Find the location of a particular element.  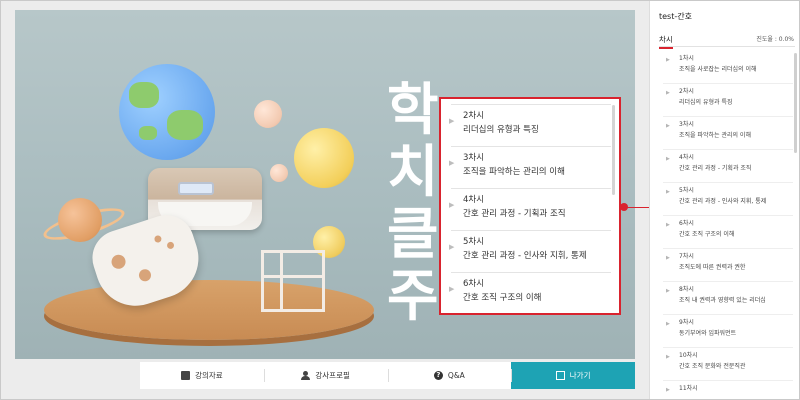

callout-dot is located at coordinates (624, 207).